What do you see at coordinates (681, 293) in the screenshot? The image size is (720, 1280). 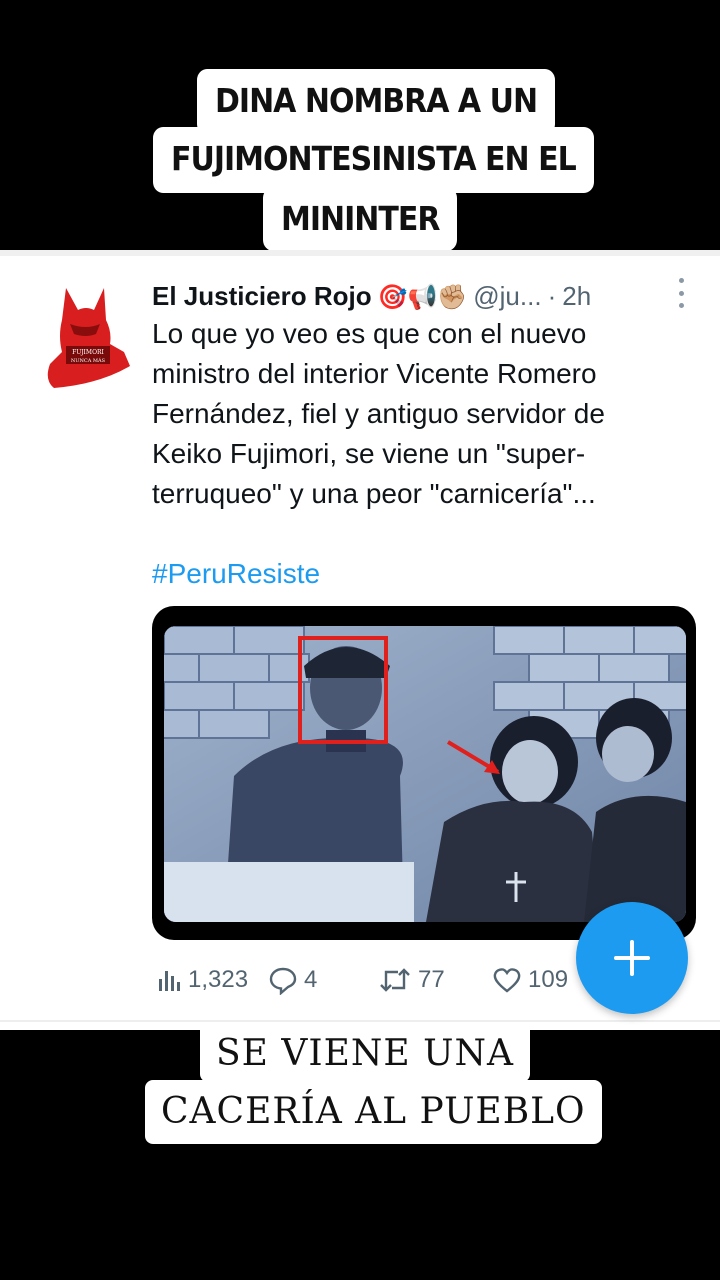 I see `more-options-icon` at bounding box center [681, 293].